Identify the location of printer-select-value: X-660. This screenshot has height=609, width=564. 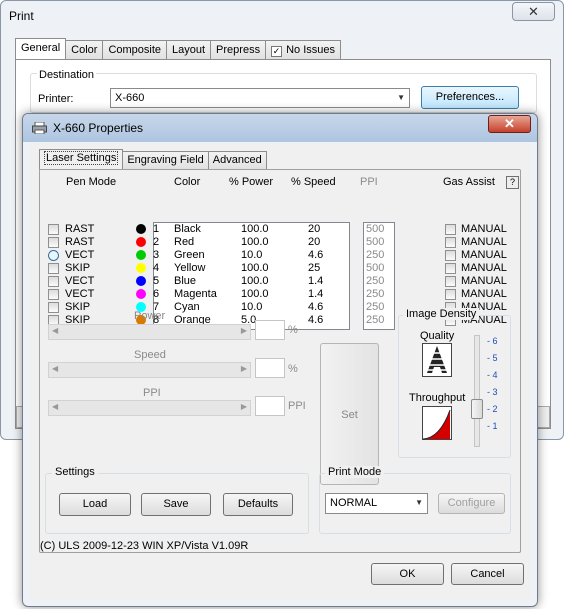
(130, 98).